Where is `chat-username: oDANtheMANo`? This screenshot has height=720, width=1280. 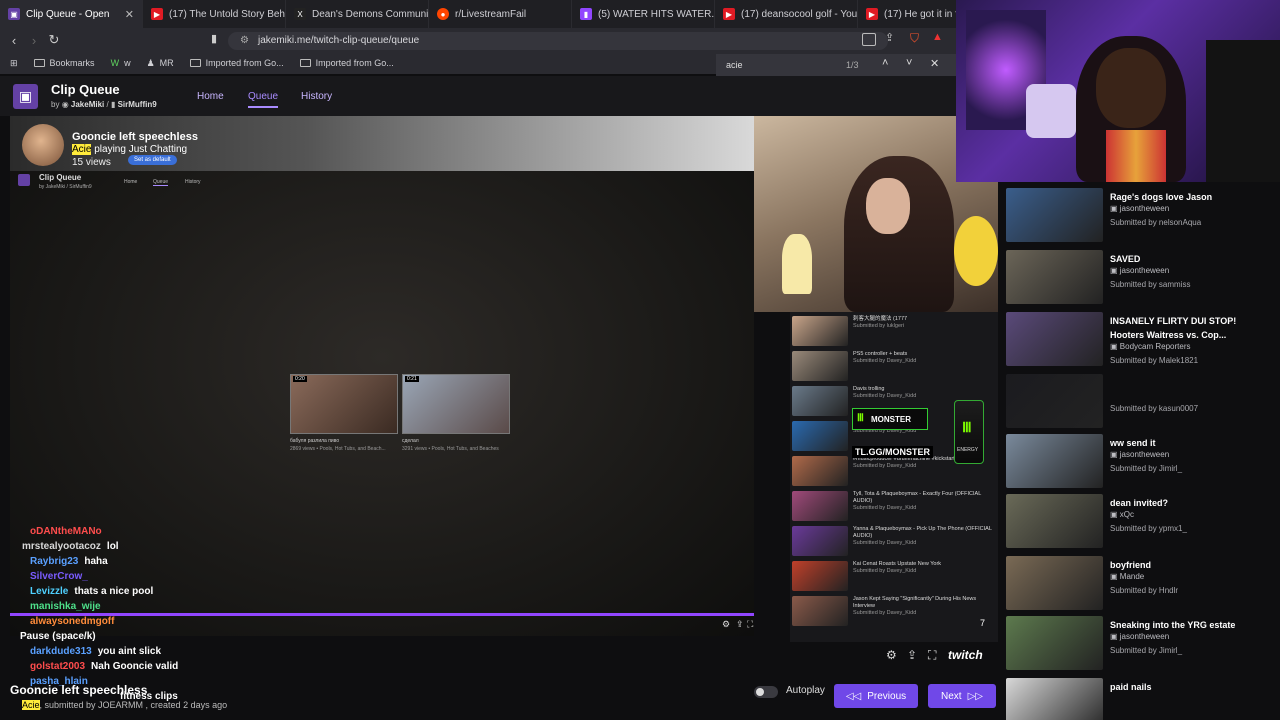
chat-username: oDANtheMANo is located at coordinates (66, 531).